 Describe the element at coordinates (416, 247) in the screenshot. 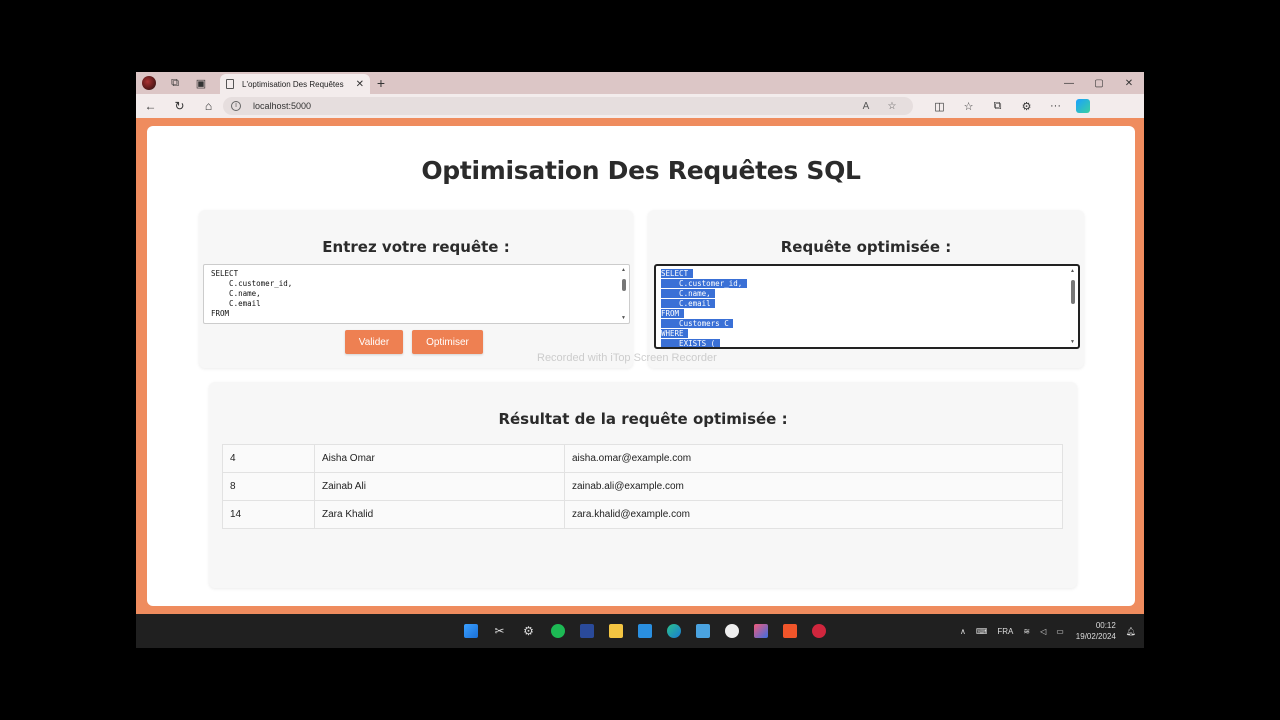

I see `input-heading: Entrez votre requête :` at that location.